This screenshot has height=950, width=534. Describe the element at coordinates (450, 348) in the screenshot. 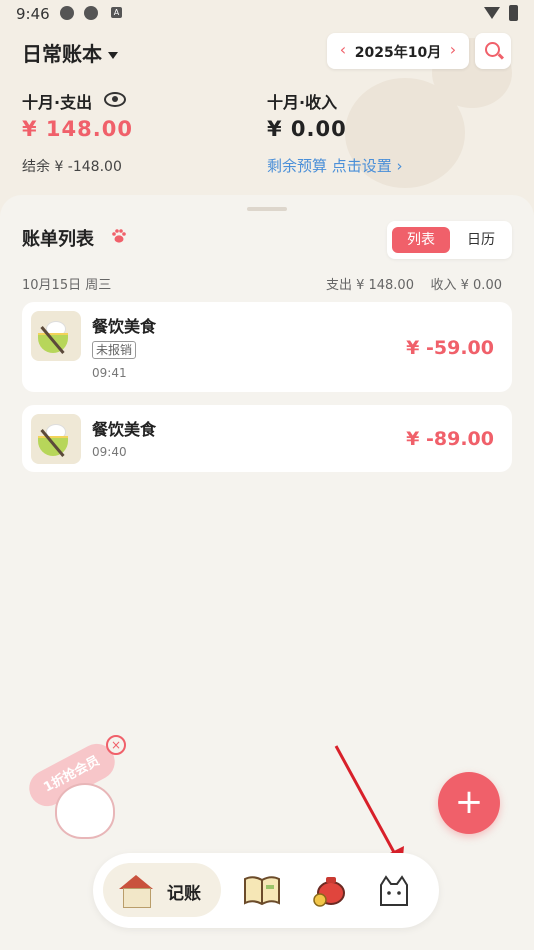

I see `bill-amount: ¥ -59.00` at that location.